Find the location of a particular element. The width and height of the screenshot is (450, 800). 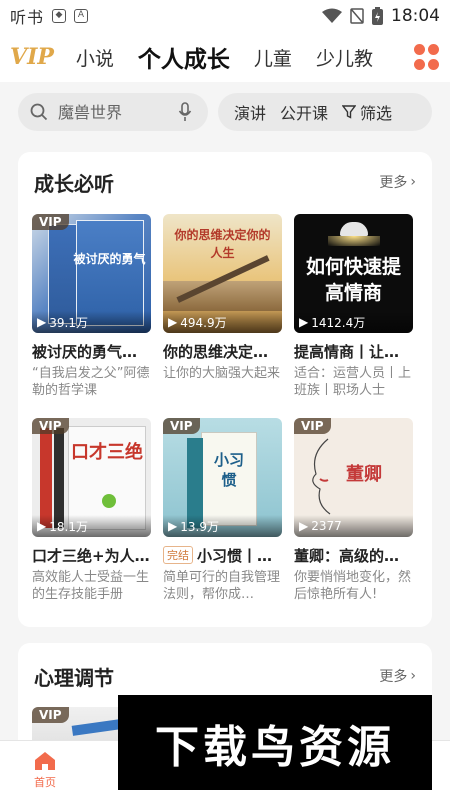

play-count: 2377 is located at coordinates (326, 526).